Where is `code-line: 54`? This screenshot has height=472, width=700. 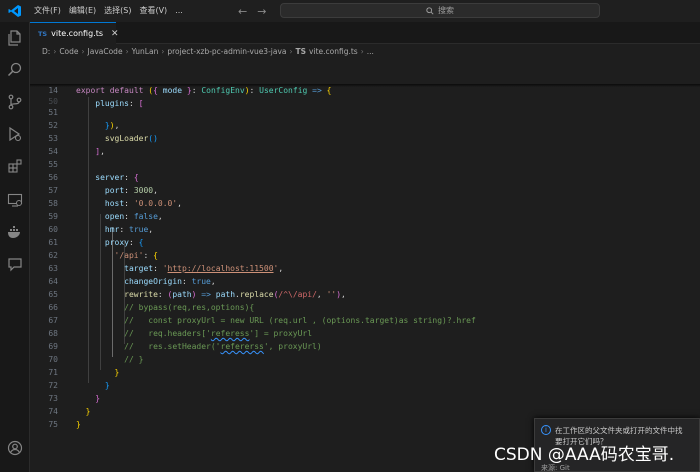 code-line: 54 is located at coordinates (53, 151).